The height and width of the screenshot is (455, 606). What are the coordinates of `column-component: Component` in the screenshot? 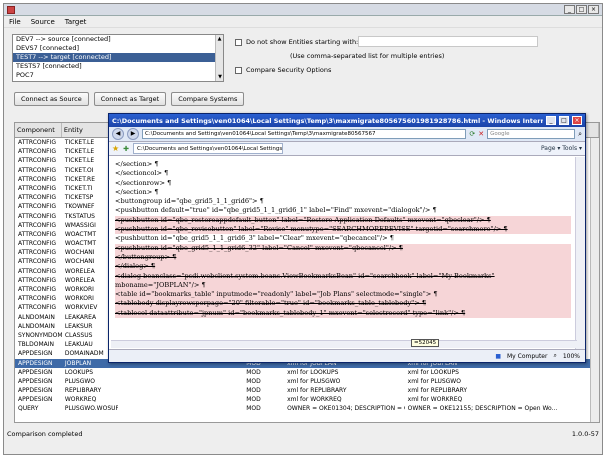 It's located at (38, 130).